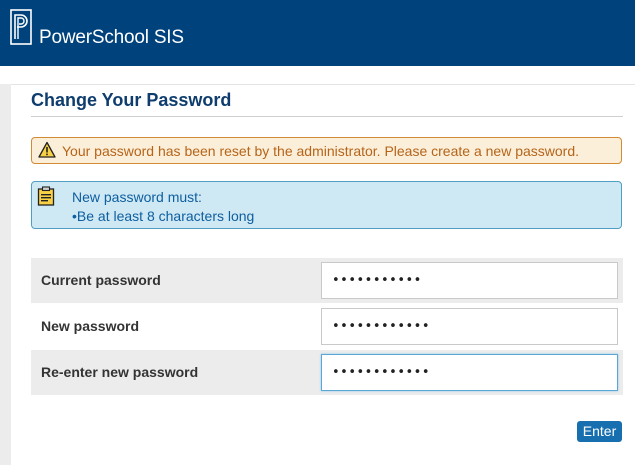 The height and width of the screenshot is (465, 635). What do you see at coordinates (137, 197) in the screenshot?
I see `requirements-heading: New password must:` at bounding box center [137, 197].